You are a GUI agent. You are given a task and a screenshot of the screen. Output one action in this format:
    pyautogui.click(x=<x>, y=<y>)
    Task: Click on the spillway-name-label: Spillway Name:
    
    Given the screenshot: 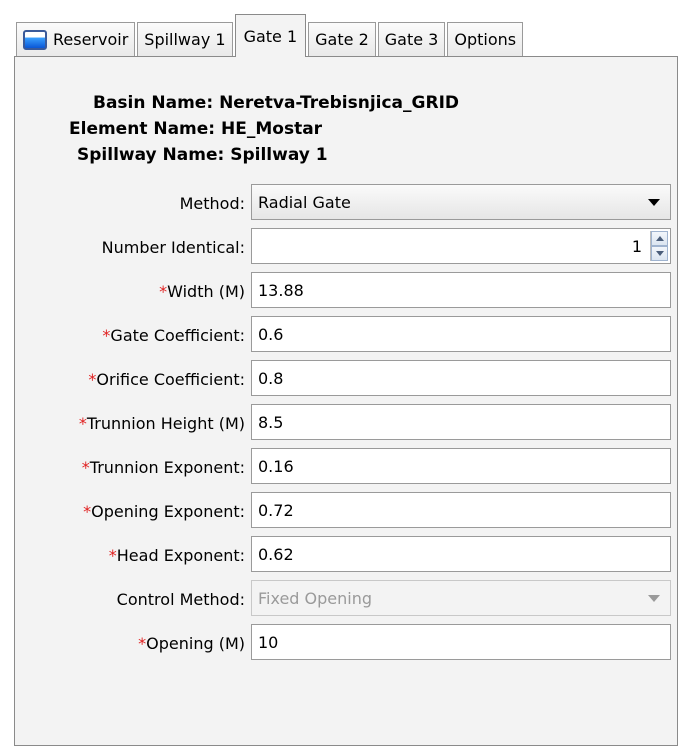 What is the action you would take?
    pyautogui.click(x=151, y=155)
    